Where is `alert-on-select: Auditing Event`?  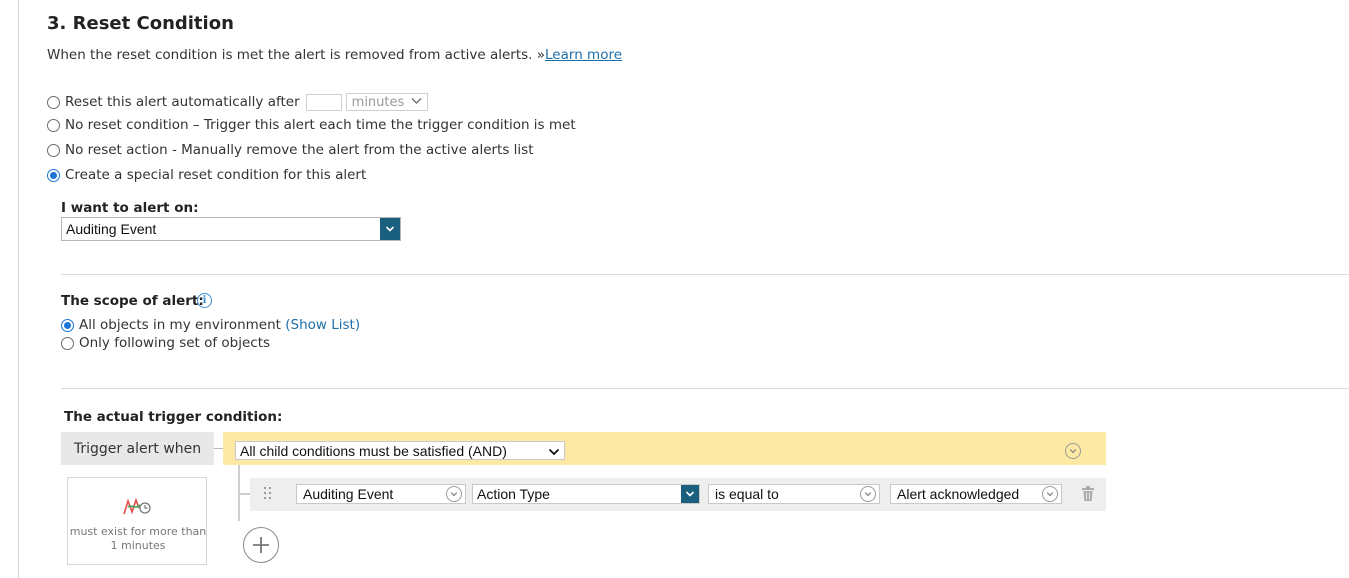 alert-on-select: Auditing Event is located at coordinates (231, 229).